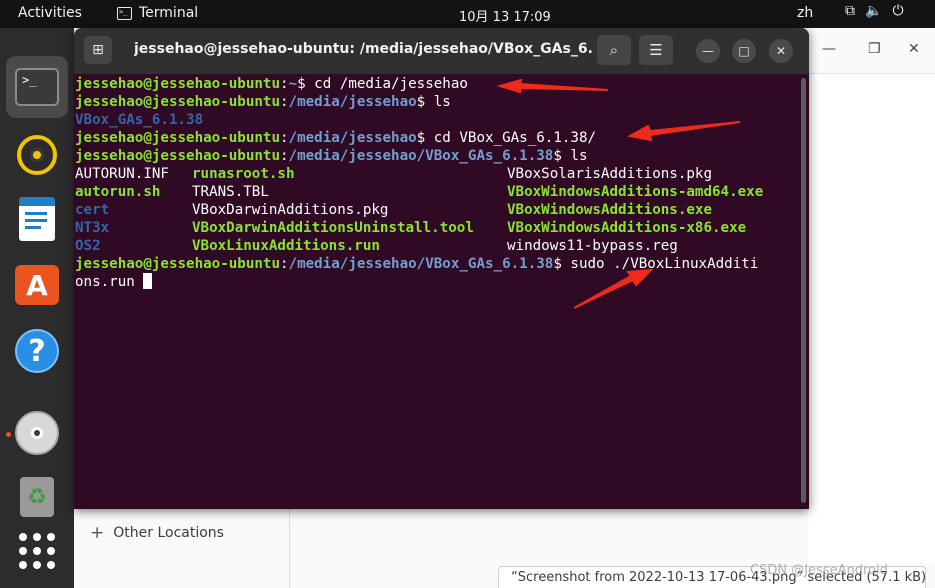 This screenshot has height=588, width=935. What do you see at coordinates (437, 282) in the screenshot?
I see `input-line: ons.run` at bounding box center [437, 282].